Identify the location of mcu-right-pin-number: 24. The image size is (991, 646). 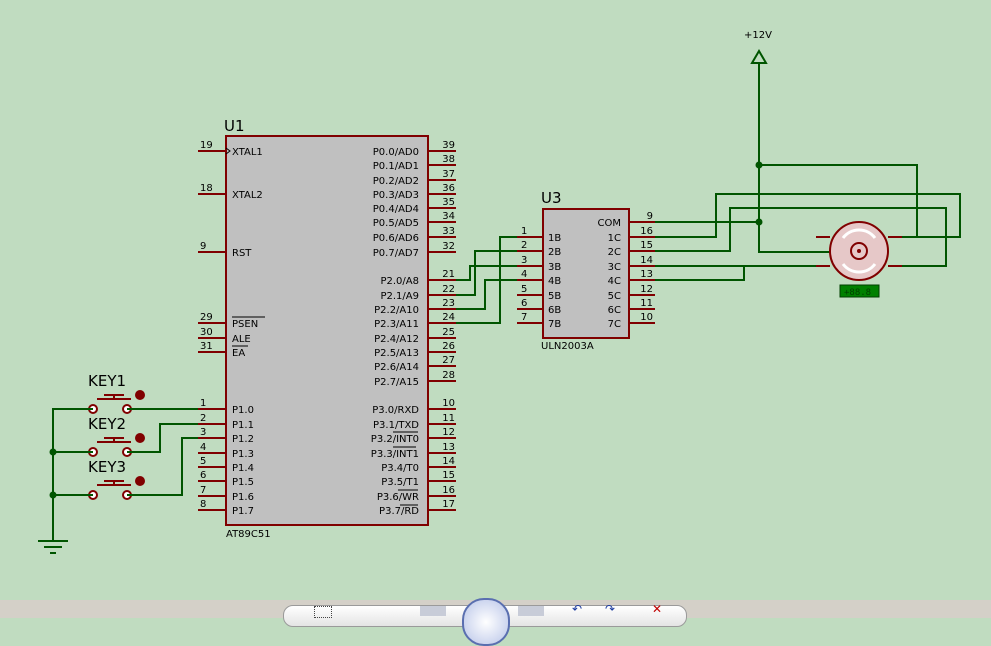
(448, 317).